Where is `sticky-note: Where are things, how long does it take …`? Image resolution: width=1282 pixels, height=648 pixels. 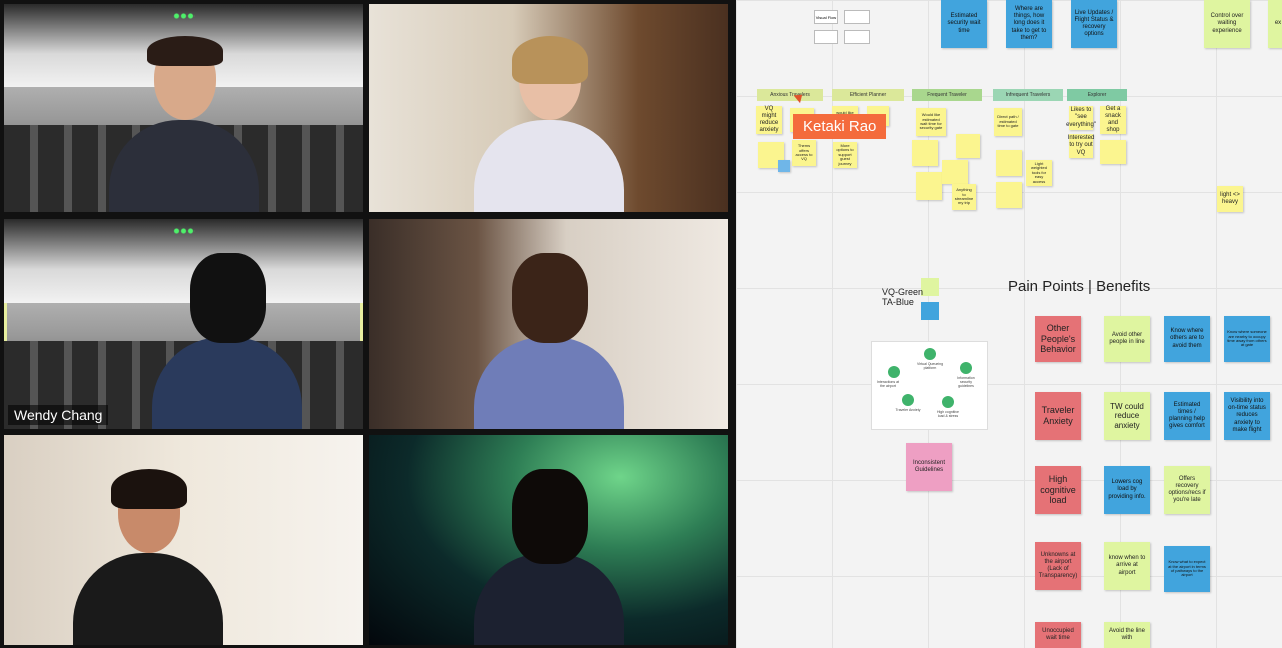 sticky-note: Where are things, how long does it take … is located at coordinates (1029, 24).